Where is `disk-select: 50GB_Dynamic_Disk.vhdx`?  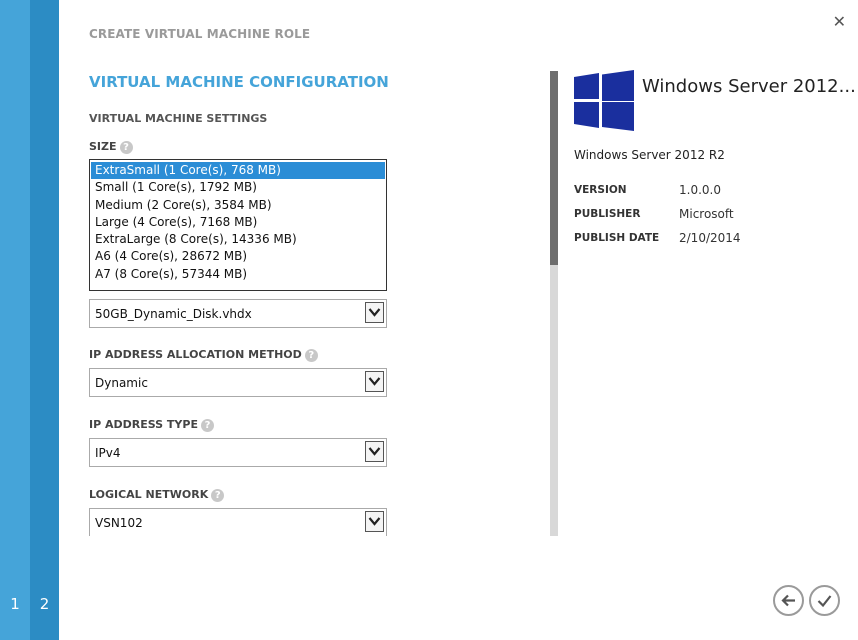
disk-select: 50GB_Dynamic_Disk.vhdx is located at coordinates (238, 313).